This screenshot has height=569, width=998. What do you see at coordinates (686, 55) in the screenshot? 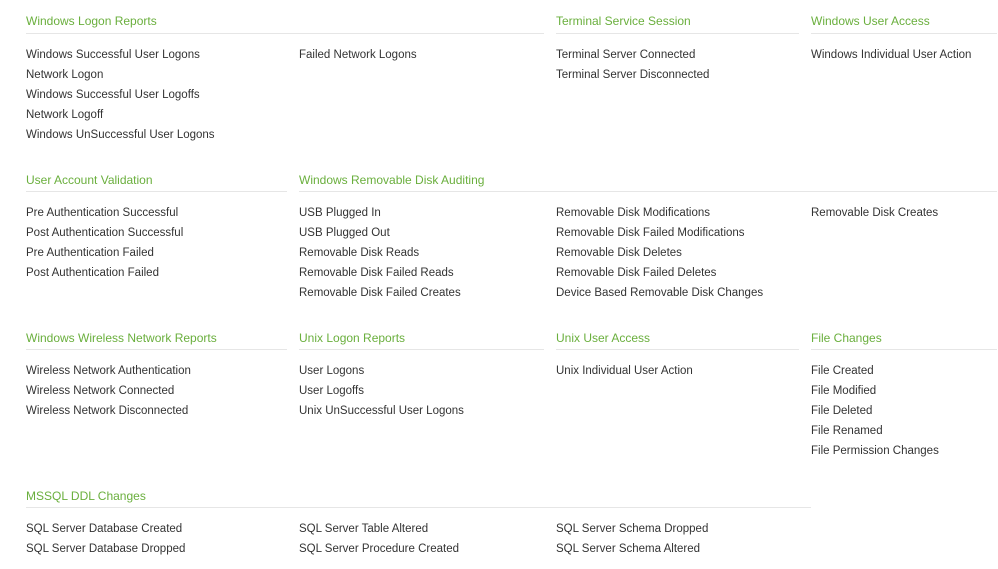
I see `report-link: Terminal Server Connected` at bounding box center [686, 55].